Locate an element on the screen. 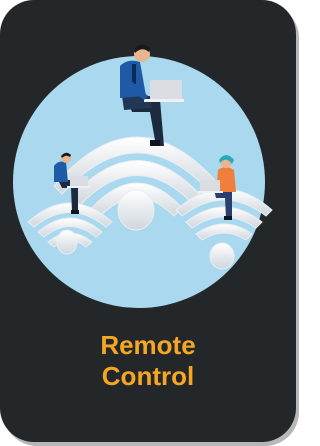 The height and width of the screenshot is (446, 320). tile-label: Remote Control is located at coordinates (148, 361).